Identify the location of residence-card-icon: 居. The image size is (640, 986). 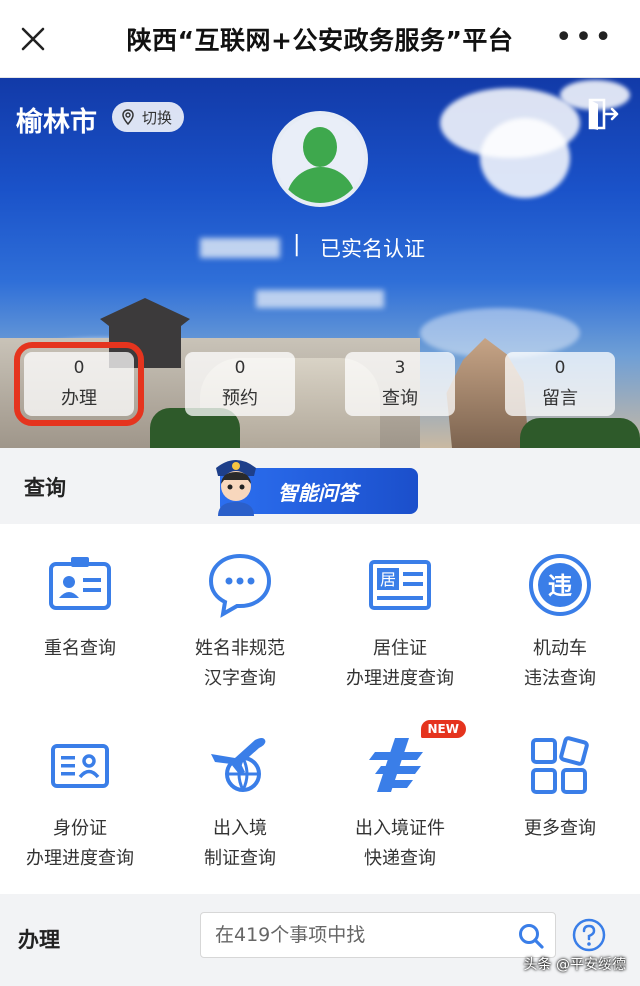
(400, 585).